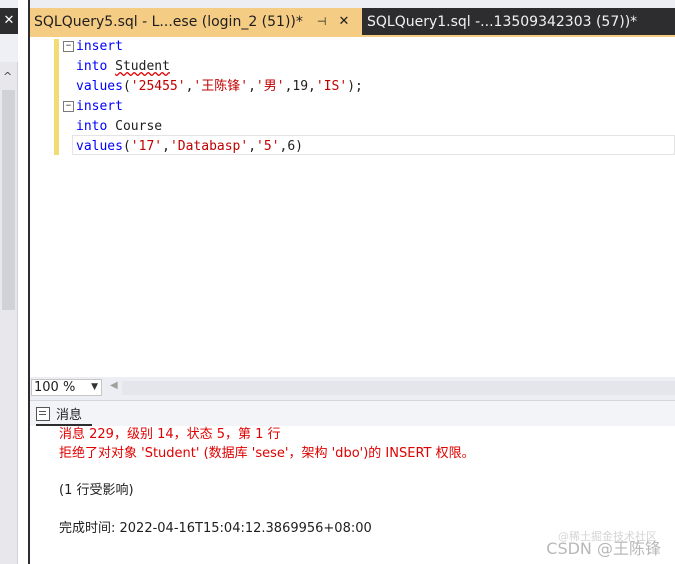  I want to click on tab-label: SQLQuery1.sql -...13509342303 (57))*, so click(502, 21).